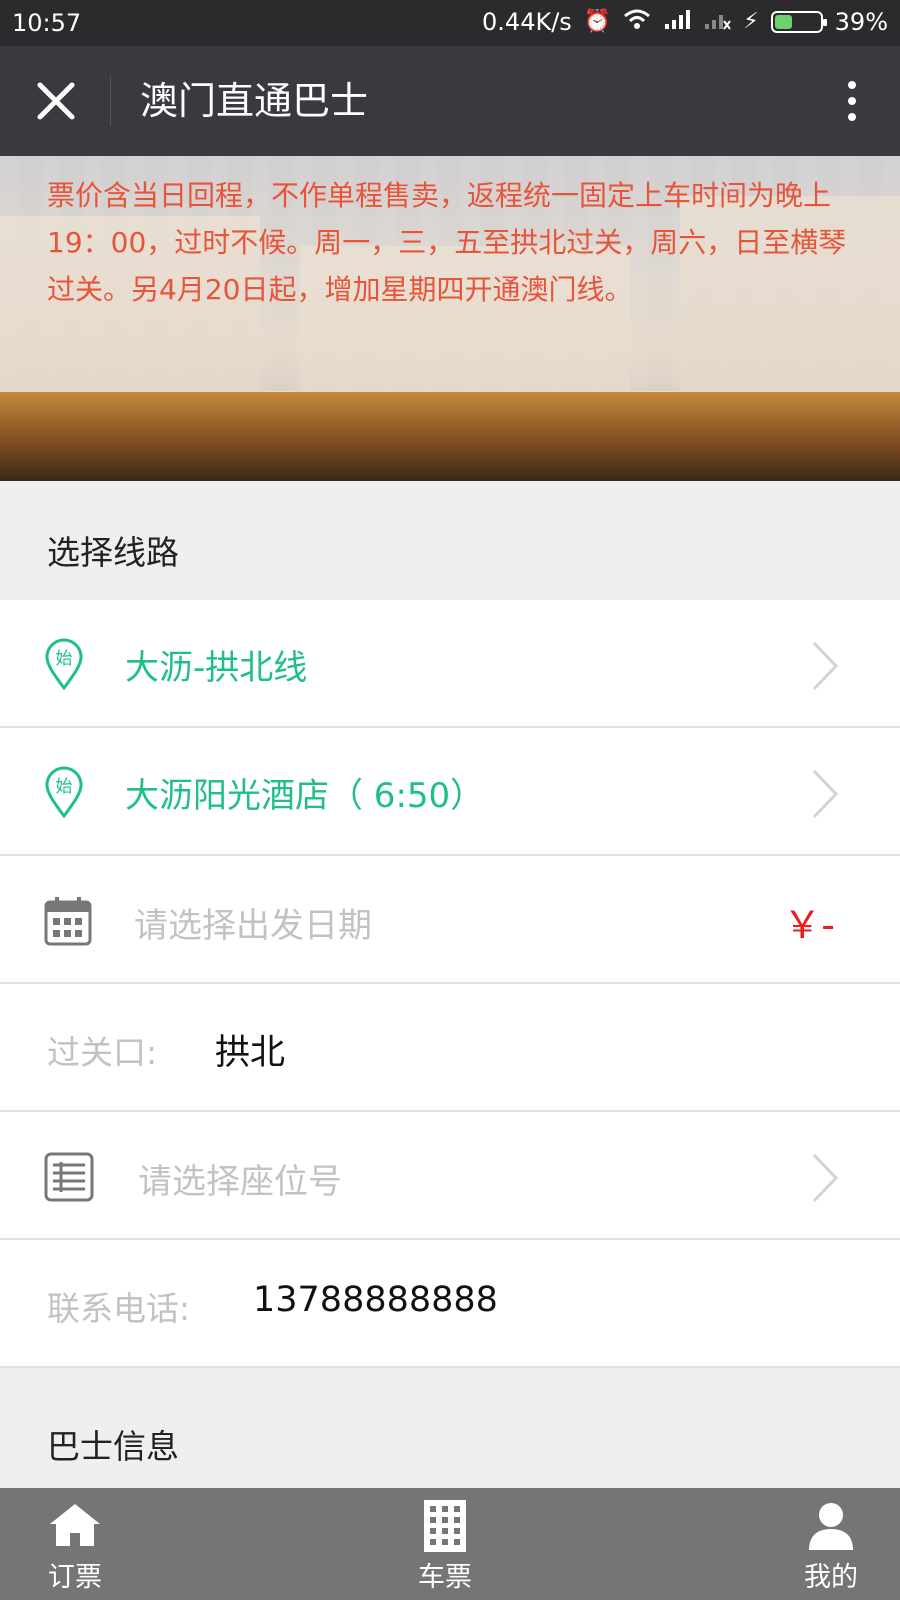 This screenshot has height=1600, width=900. Describe the element at coordinates (527, 22) in the screenshot. I see `network-speed: 0.44K/s` at that location.